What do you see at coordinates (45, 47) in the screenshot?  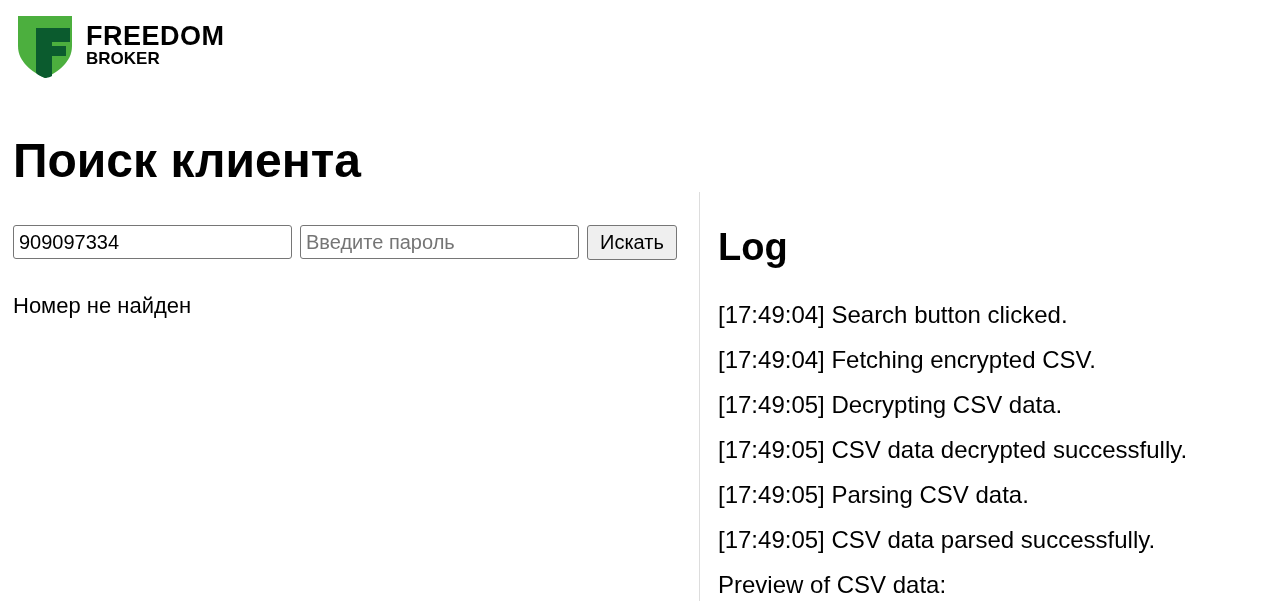 I see `shield-logo-icon` at bounding box center [45, 47].